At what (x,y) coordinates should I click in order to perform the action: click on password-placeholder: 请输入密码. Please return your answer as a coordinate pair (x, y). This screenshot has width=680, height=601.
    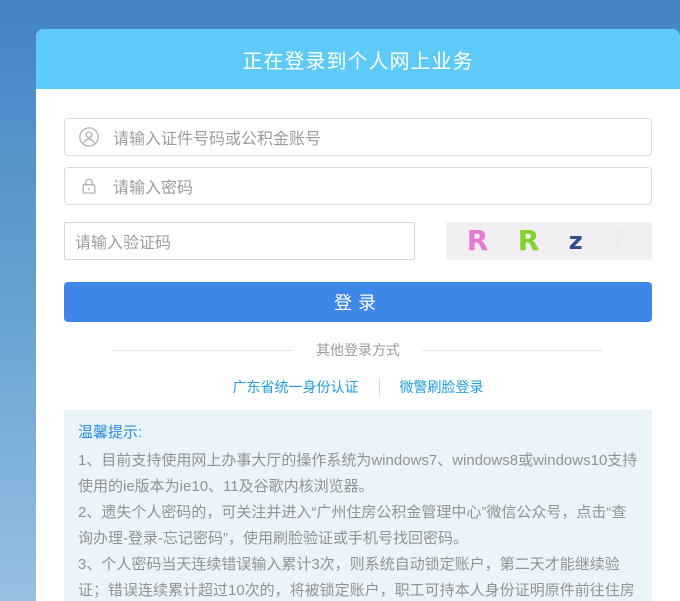
    Looking at the image, I should click on (153, 188).